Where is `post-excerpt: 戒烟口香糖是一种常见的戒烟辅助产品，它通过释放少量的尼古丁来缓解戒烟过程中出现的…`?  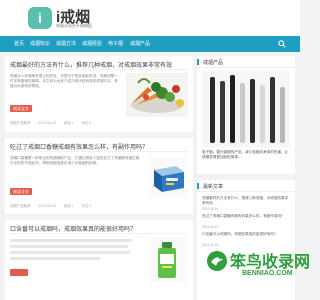 post-excerpt: 戒烟口香糖是一种常见的戒烟辅助产品，它通过释放少量的尼古丁来缓解戒烟过程中出现的… is located at coordinates (75, 160).